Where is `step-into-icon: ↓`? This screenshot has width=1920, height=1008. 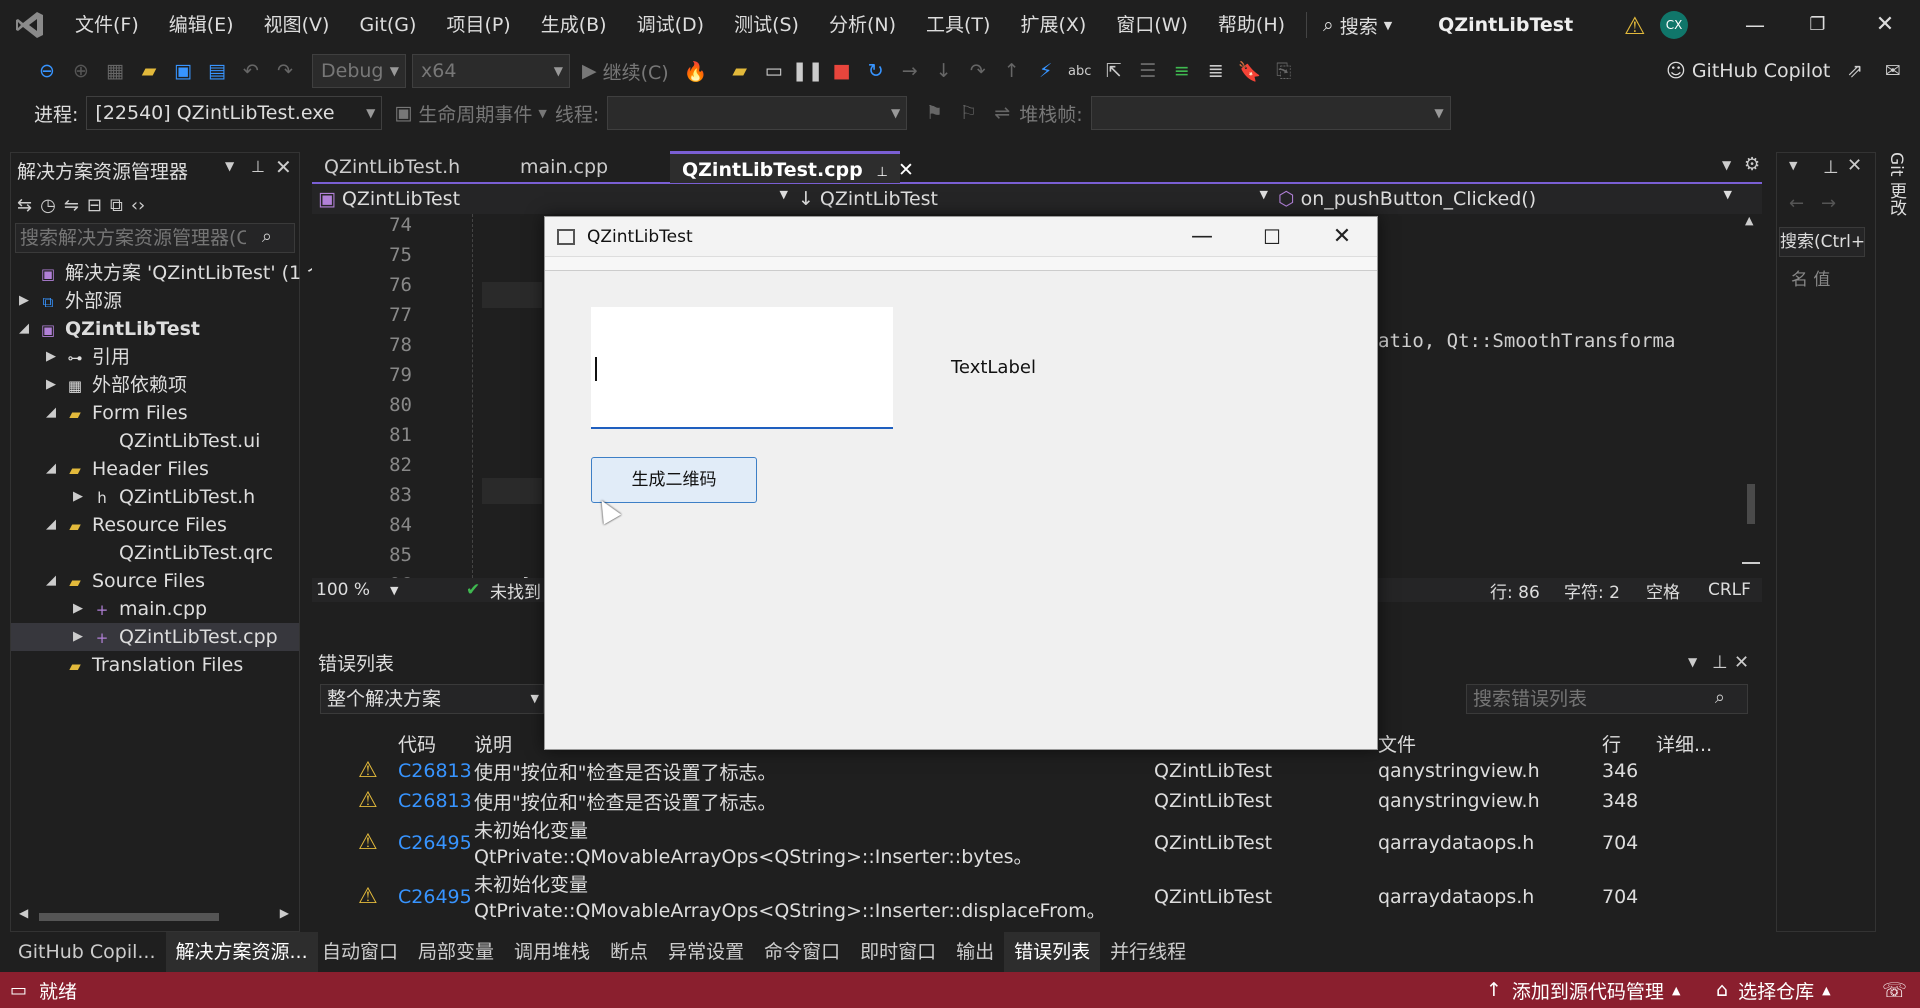 step-into-icon: ↓ is located at coordinates (944, 71).